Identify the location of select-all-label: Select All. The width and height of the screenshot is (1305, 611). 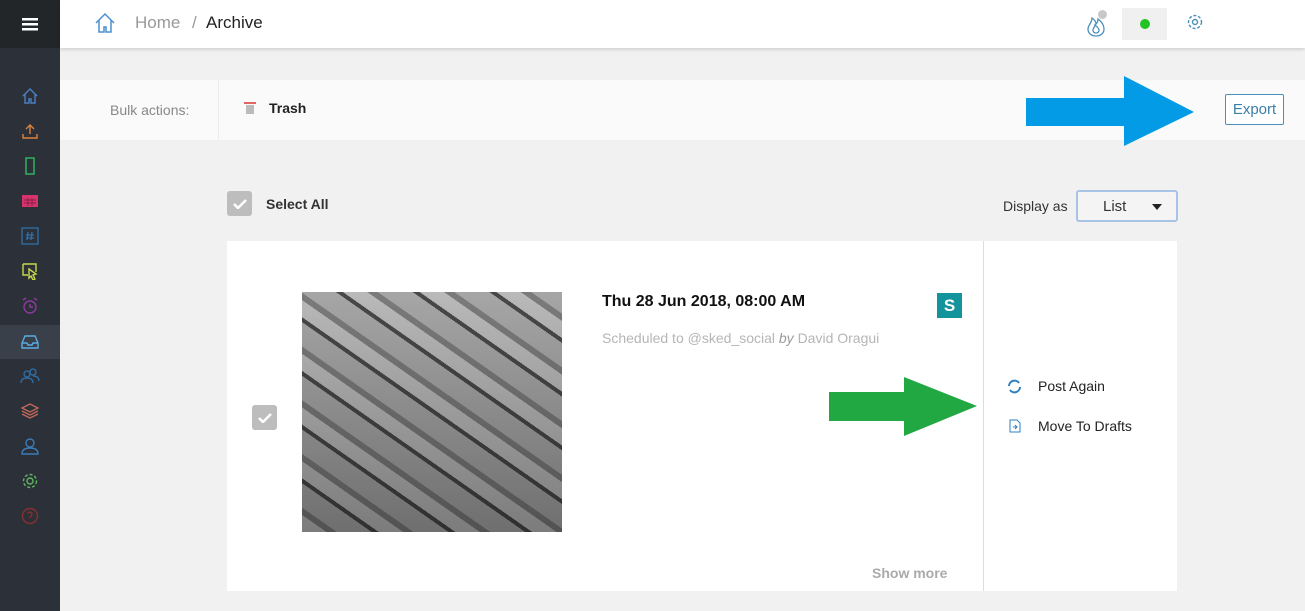
(297, 204).